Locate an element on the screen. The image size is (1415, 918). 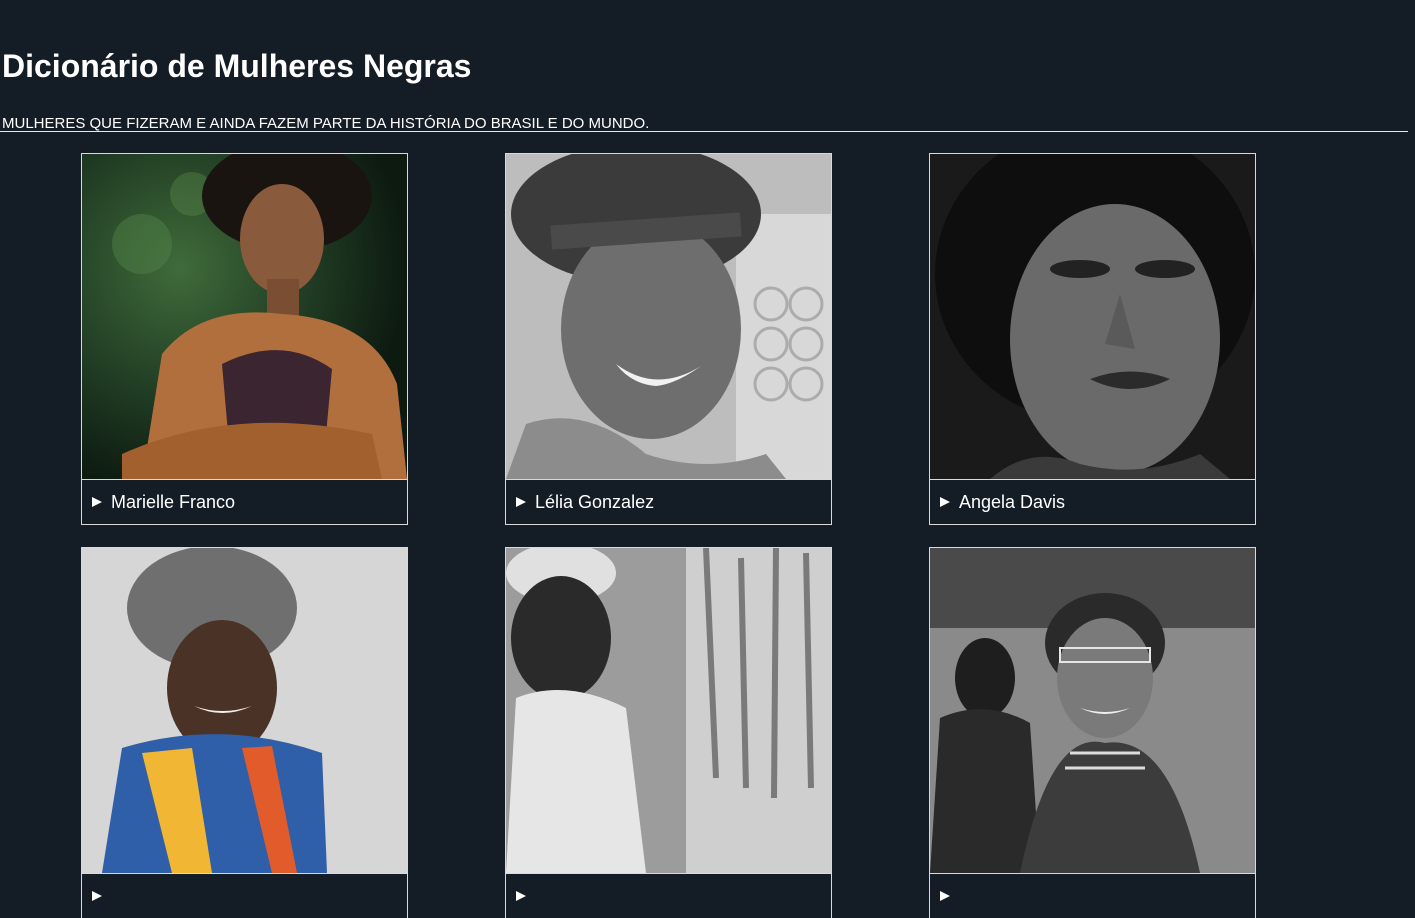
profile-card-toggle: Marielle Franco is located at coordinates (244, 501).